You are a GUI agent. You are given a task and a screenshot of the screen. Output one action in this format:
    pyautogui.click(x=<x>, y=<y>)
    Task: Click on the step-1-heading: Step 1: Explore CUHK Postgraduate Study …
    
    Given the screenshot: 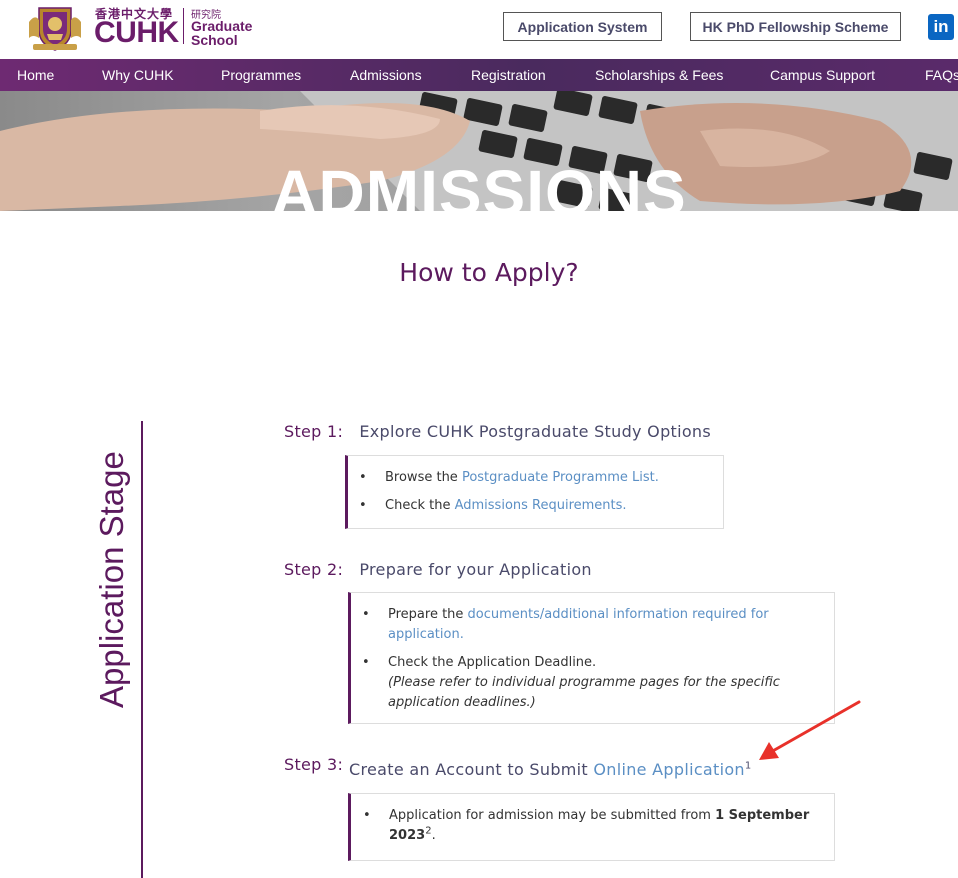 What is the action you would take?
    pyautogui.click(x=497, y=431)
    